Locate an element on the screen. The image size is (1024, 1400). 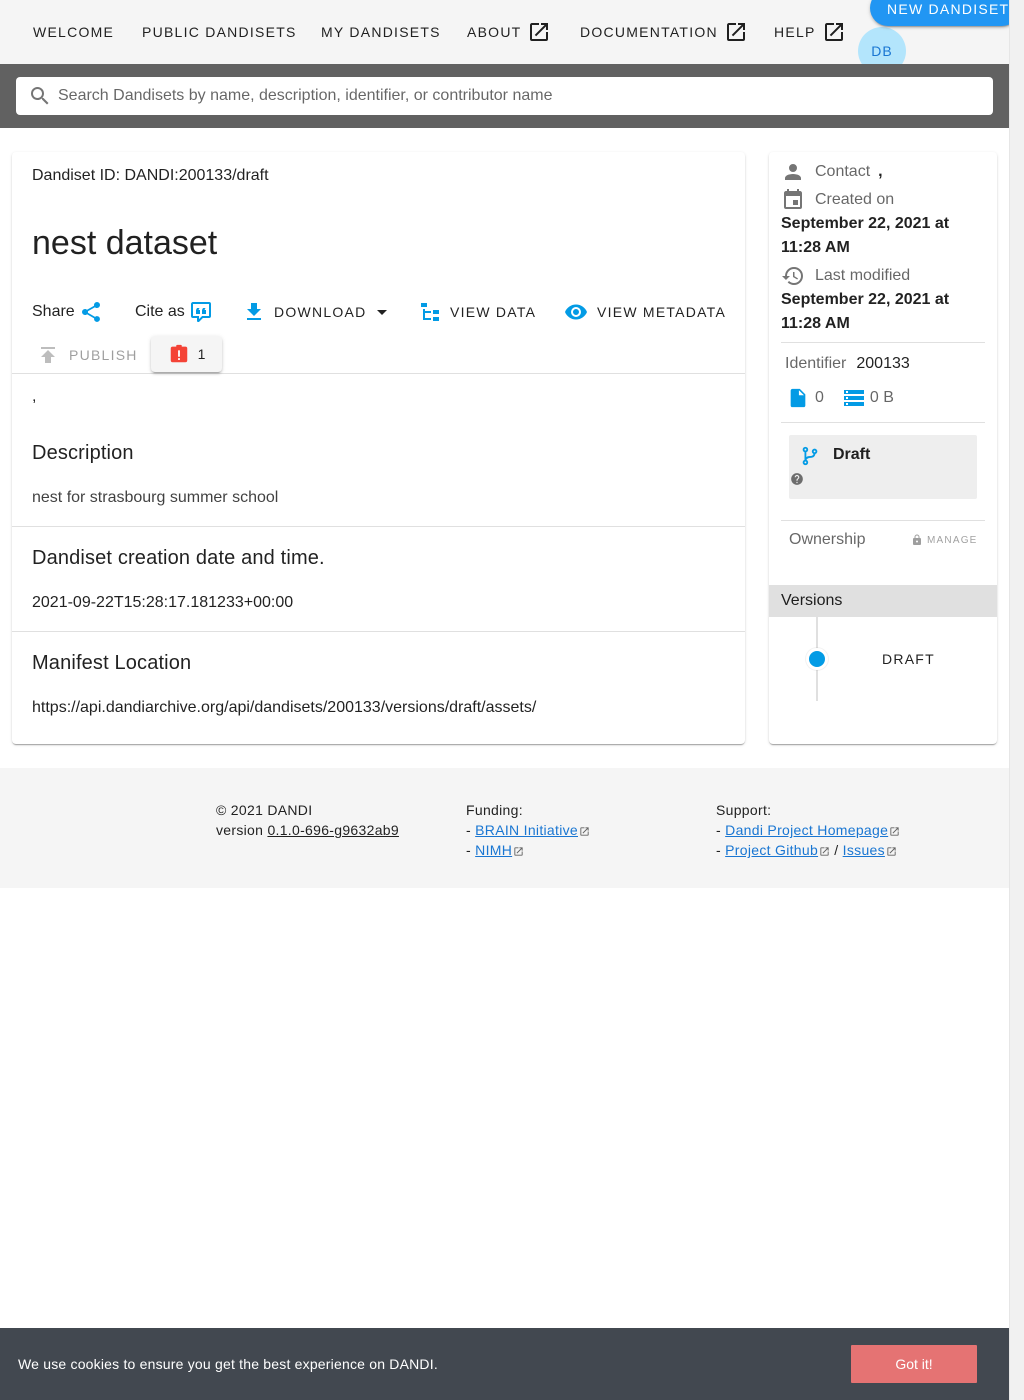
nav-my-dandisets: MY DANDISETS is located at coordinates (381, 32).